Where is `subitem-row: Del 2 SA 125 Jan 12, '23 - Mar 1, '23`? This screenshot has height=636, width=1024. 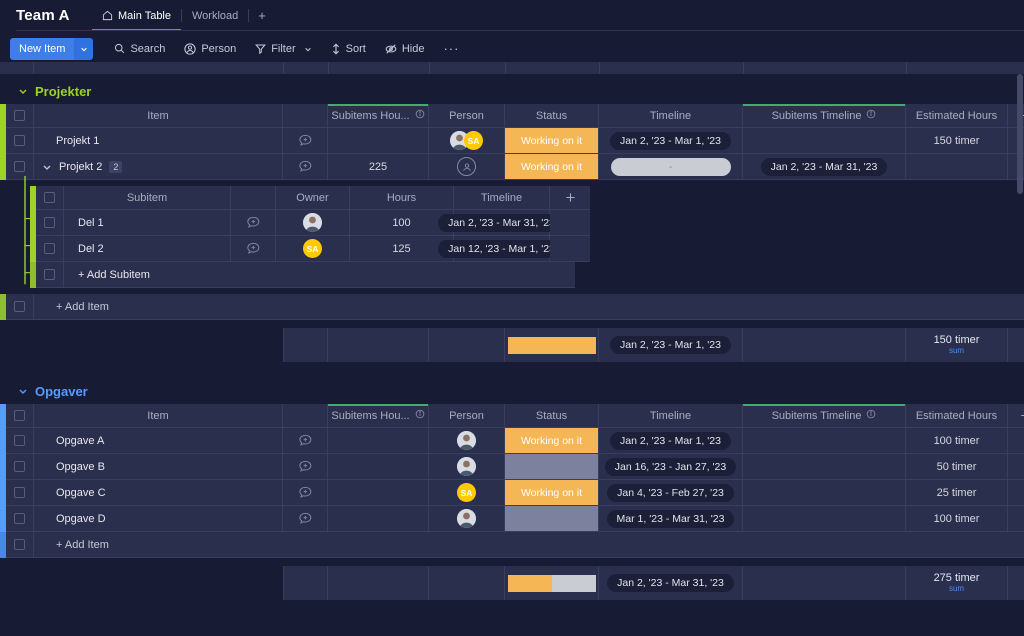 subitem-row: Del 2 SA 125 Jan 12, '23 - Mar 1, '23 is located at coordinates (310, 249).